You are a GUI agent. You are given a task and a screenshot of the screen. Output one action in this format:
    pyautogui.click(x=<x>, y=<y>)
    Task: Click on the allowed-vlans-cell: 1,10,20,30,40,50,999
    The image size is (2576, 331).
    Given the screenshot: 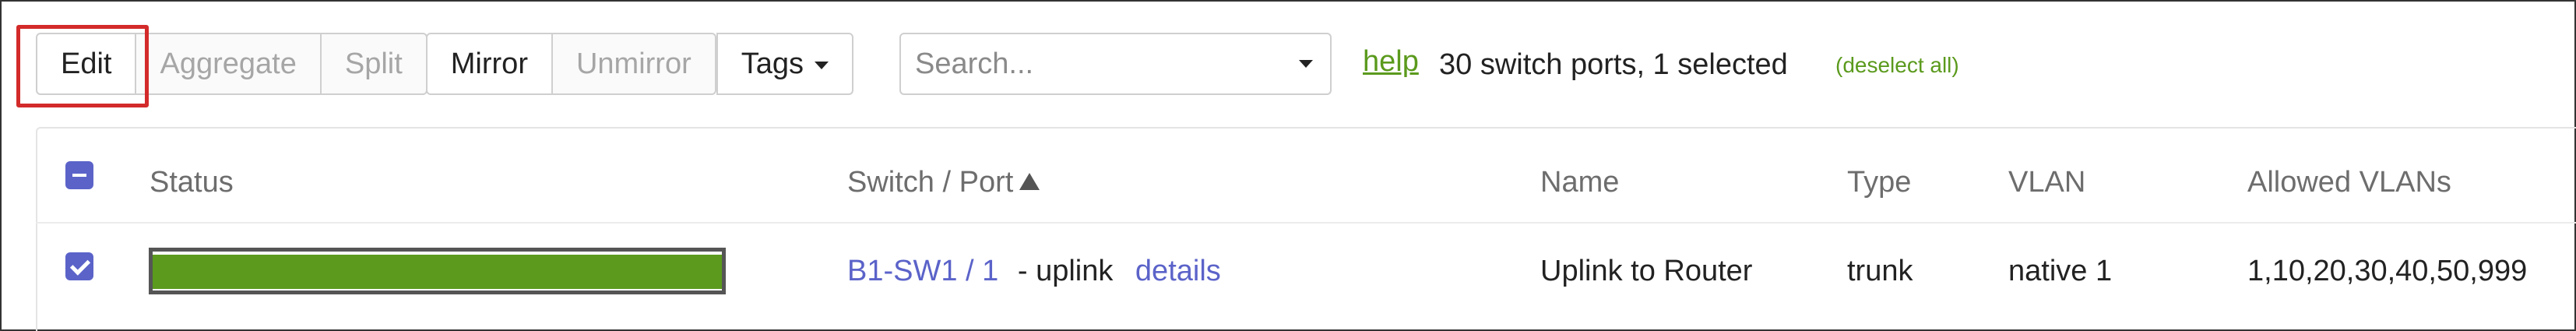 What is the action you would take?
    pyautogui.click(x=2387, y=271)
    